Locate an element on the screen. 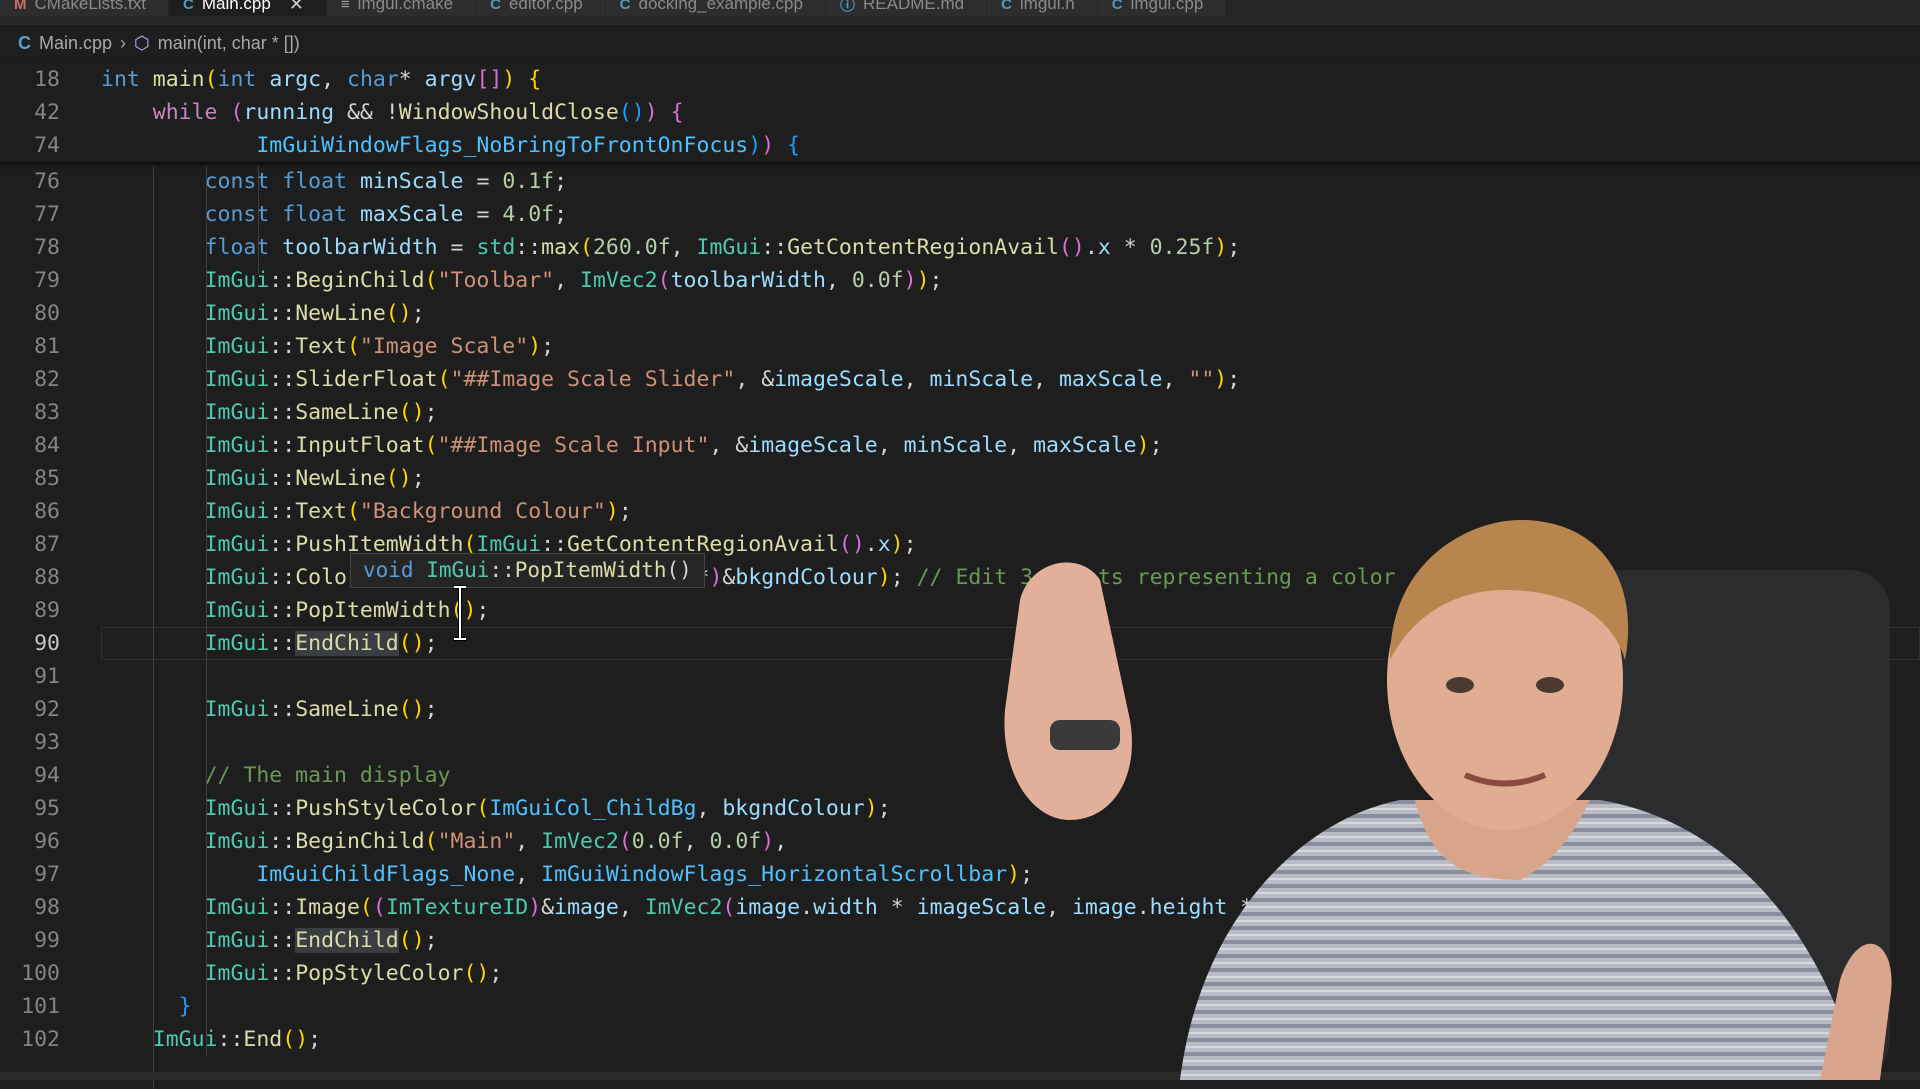 This screenshot has width=1920, height=1089. code-line: 18 int main(int argc, char* argv[]) { is located at coordinates (960, 79).